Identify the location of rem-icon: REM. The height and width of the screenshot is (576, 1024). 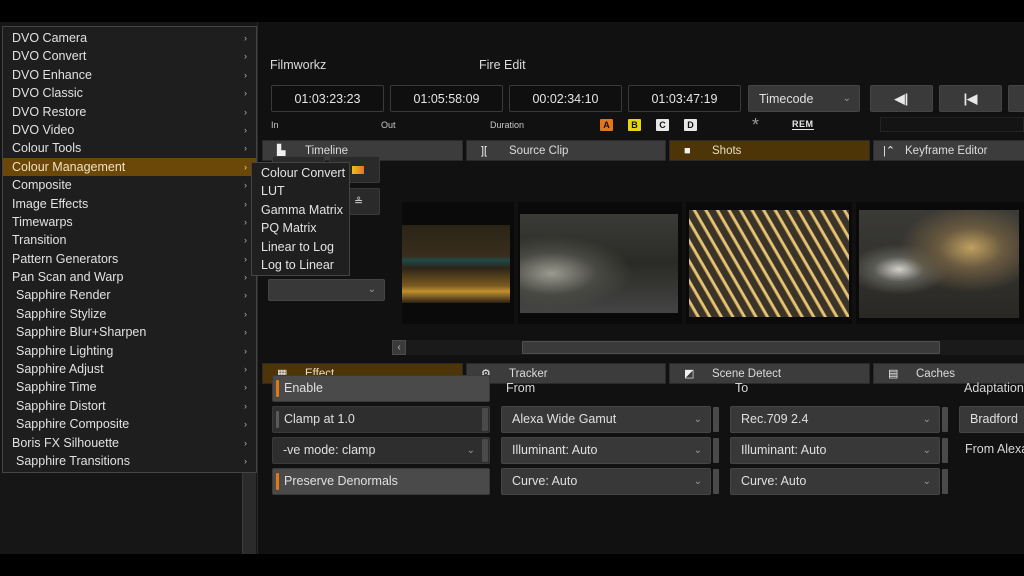
(803, 124).